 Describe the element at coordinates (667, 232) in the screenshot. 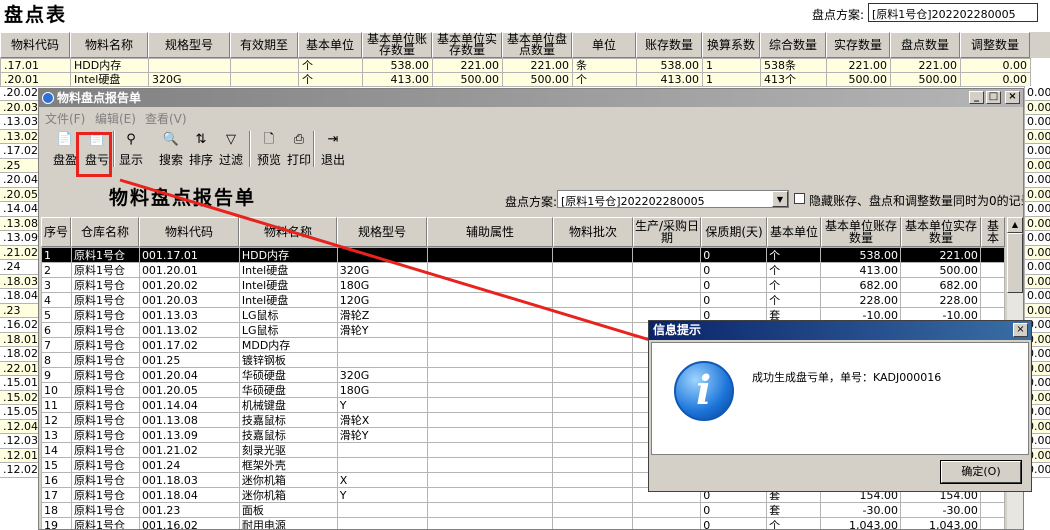

I see `report-col-header: 生产/采购日期` at that location.